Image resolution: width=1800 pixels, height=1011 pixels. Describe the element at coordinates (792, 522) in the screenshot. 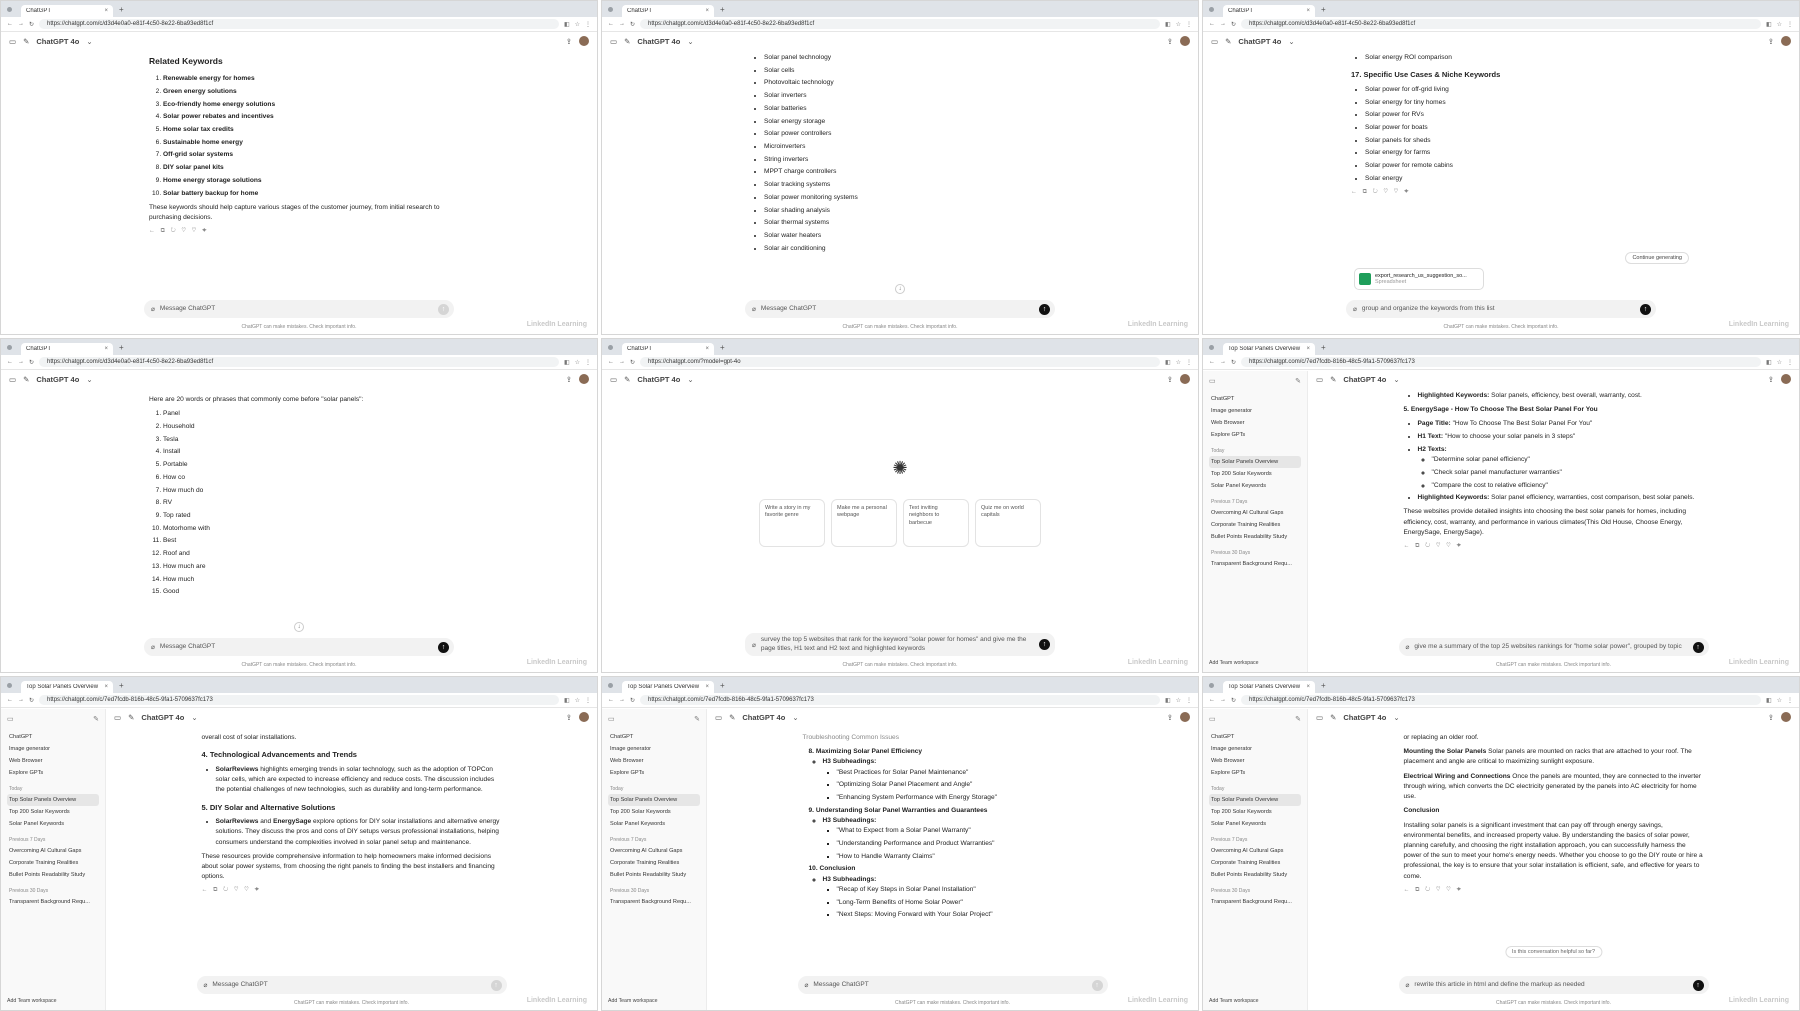

I see `suggestion-card: Write a story in my favorite genre` at that location.